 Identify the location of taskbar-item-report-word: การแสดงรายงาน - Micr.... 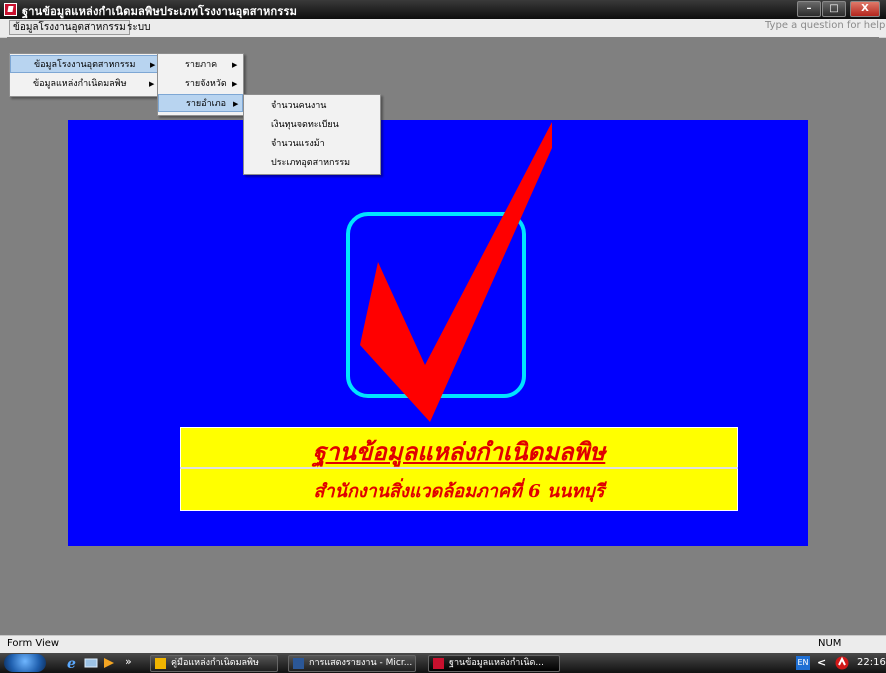
(352, 663).